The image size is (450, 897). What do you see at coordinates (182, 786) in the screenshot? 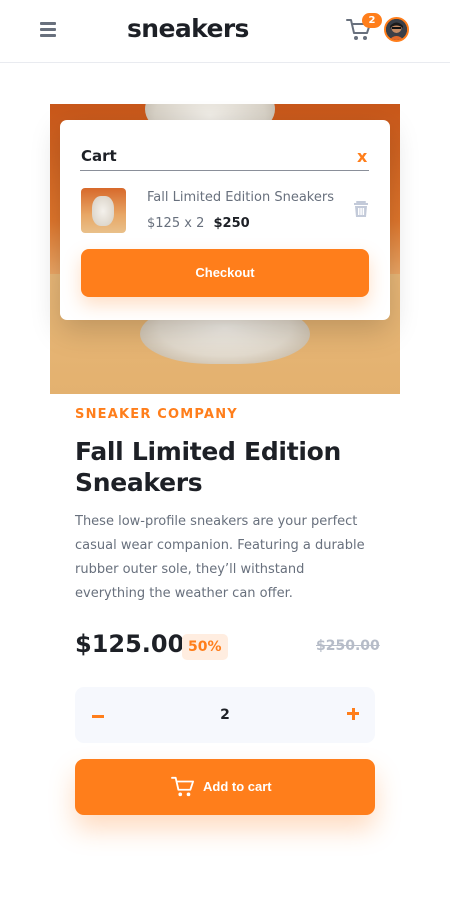
I see `cart-icon` at bounding box center [182, 786].